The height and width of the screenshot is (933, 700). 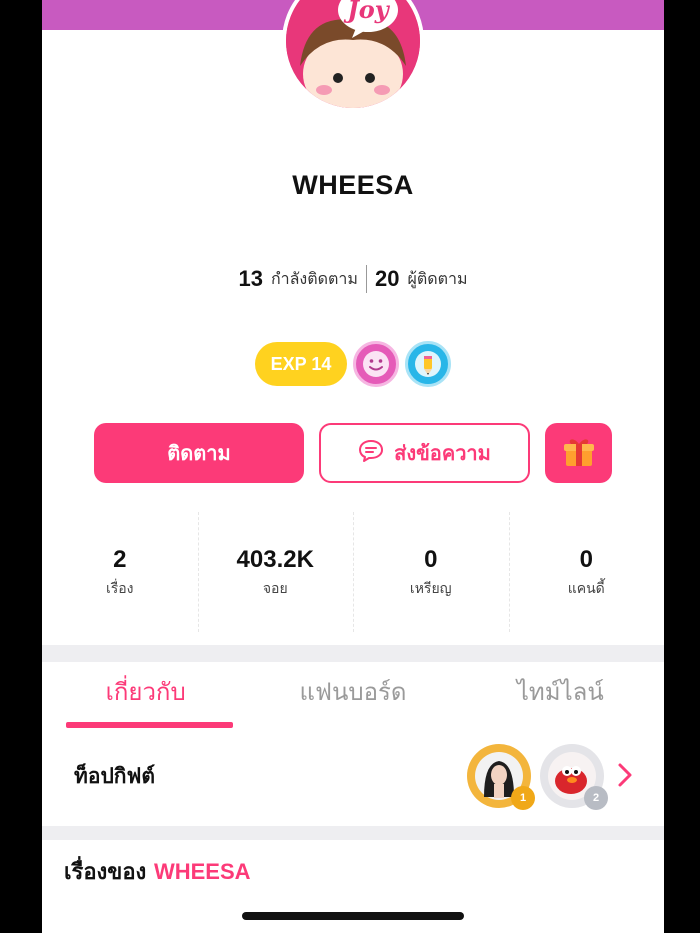 What do you see at coordinates (145, 695) in the screenshot?
I see `tab-about: เกี่ยวกับ` at bounding box center [145, 695].